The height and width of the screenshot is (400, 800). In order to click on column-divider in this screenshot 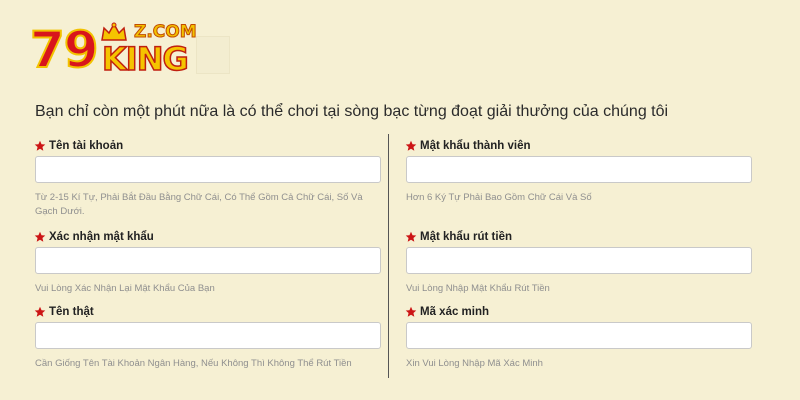, I will do `click(388, 256)`.